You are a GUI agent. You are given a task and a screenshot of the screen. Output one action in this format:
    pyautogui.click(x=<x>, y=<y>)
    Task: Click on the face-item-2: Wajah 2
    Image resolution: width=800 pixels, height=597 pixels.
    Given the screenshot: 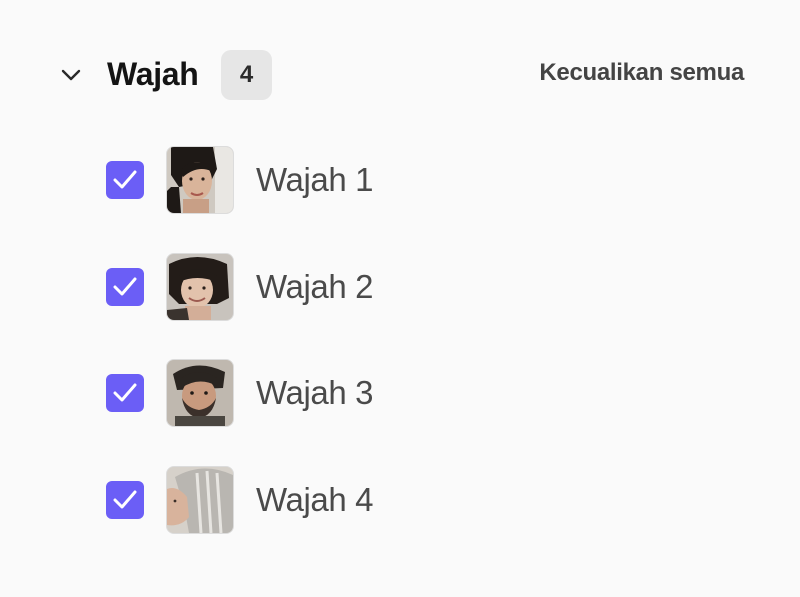 What is the action you would take?
    pyautogui.click(x=406, y=286)
    